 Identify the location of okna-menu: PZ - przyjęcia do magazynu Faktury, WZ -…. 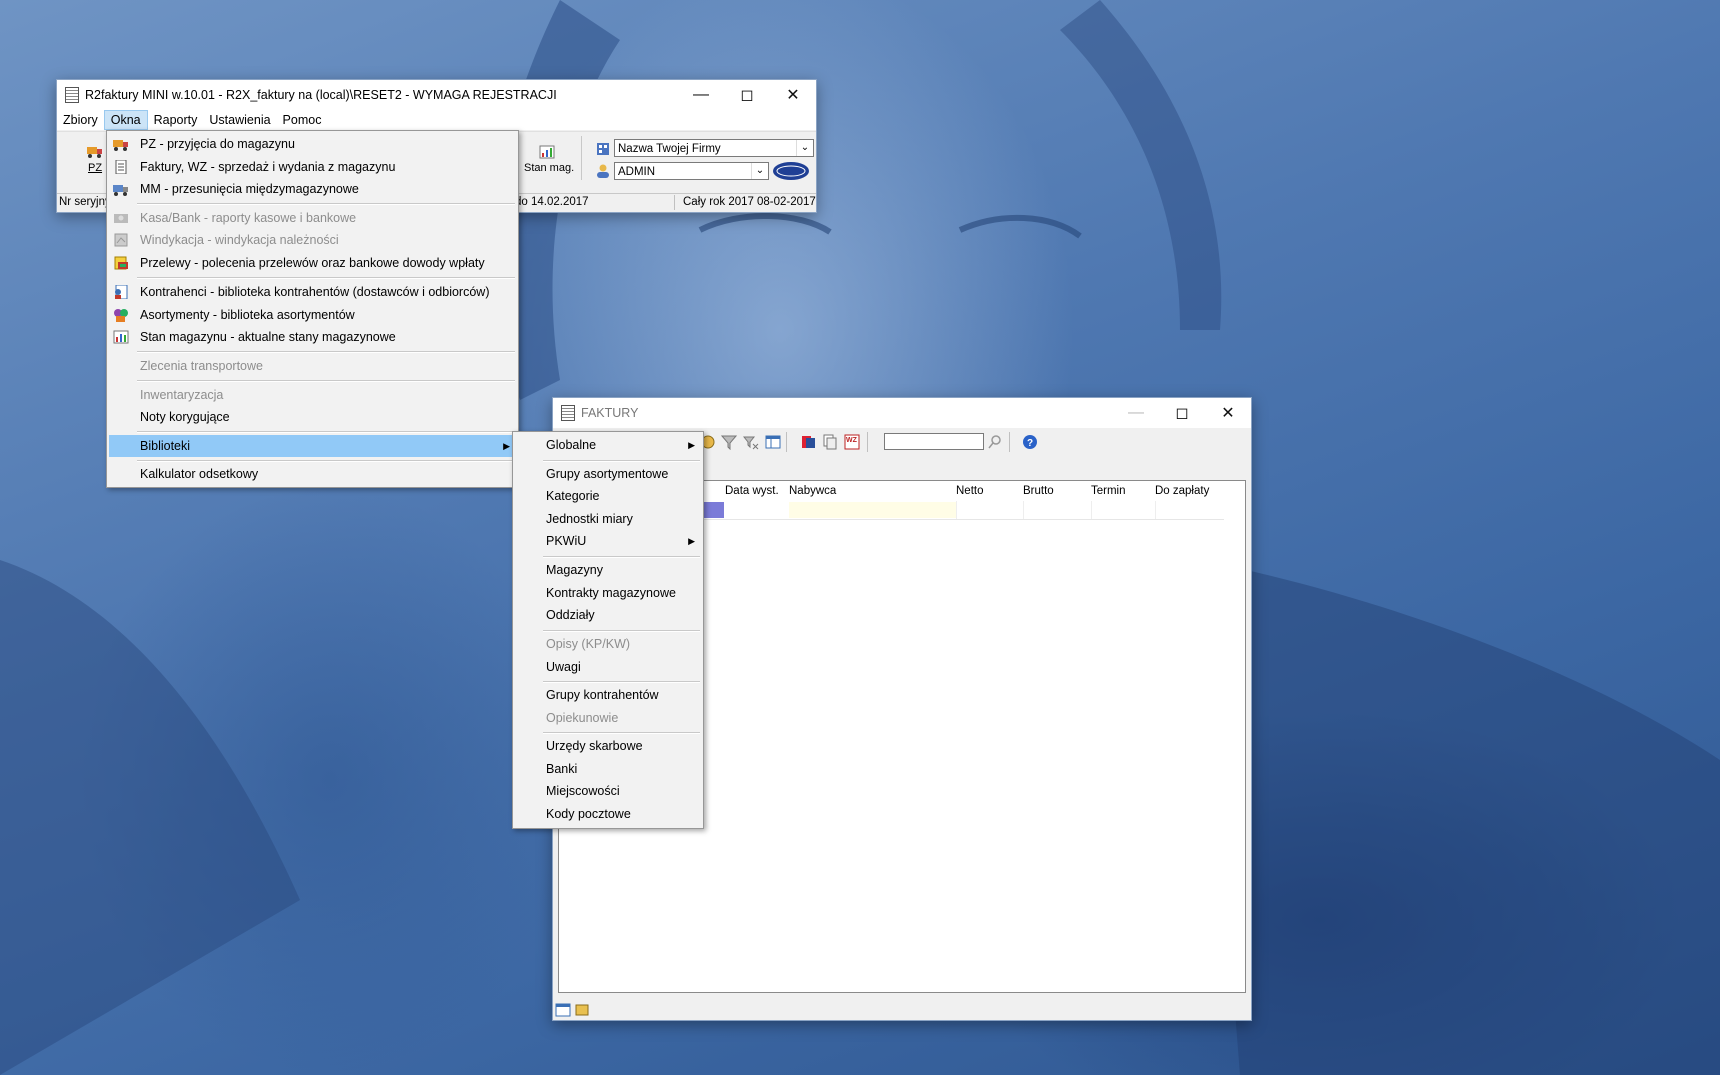
(312, 309).